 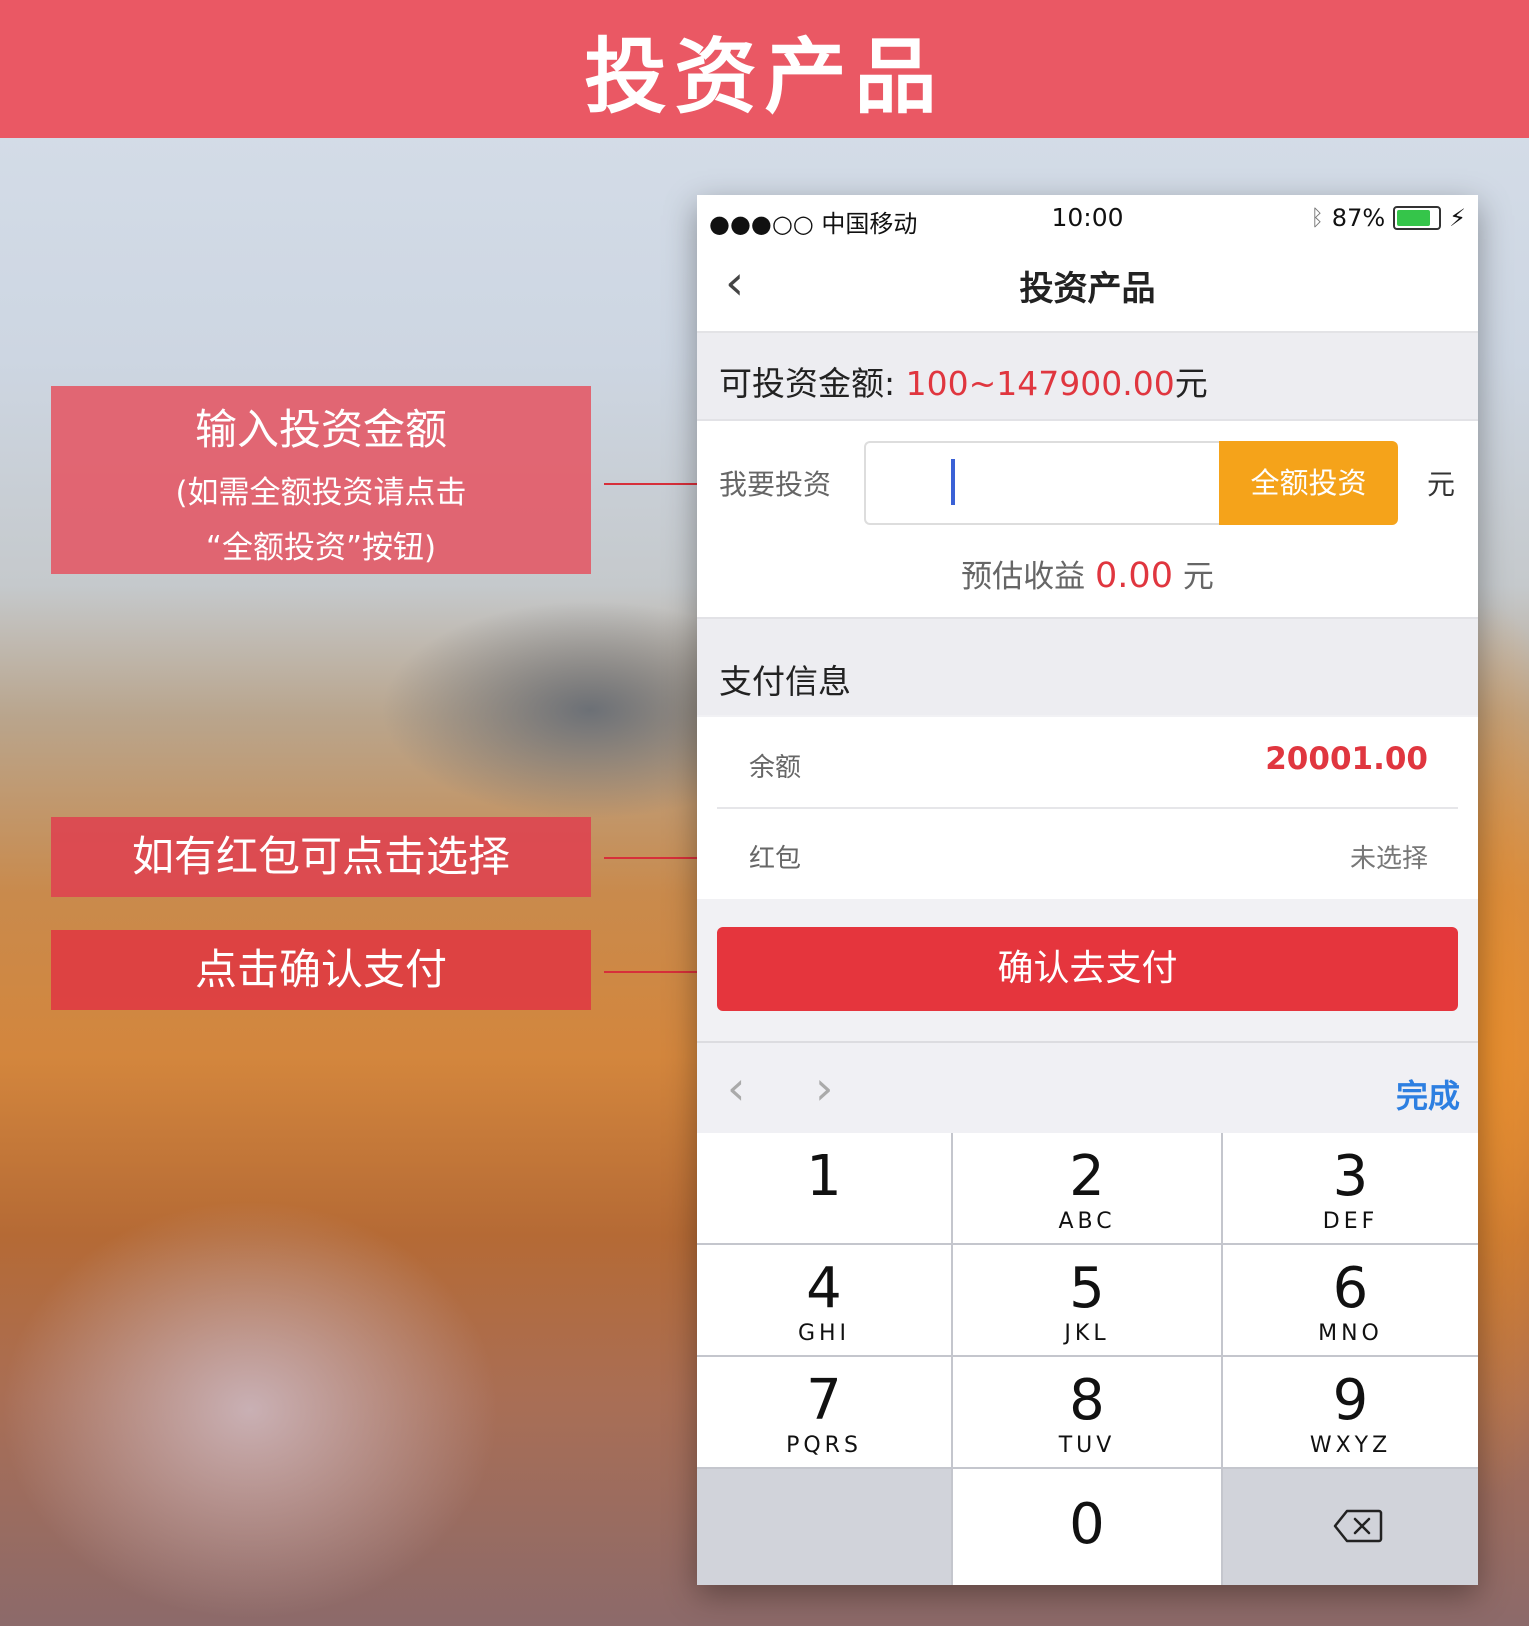 What do you see at coordinates (824, 1288) in the screenshot?
I see `key-digit: 4` at bounding box center [824, 1288].